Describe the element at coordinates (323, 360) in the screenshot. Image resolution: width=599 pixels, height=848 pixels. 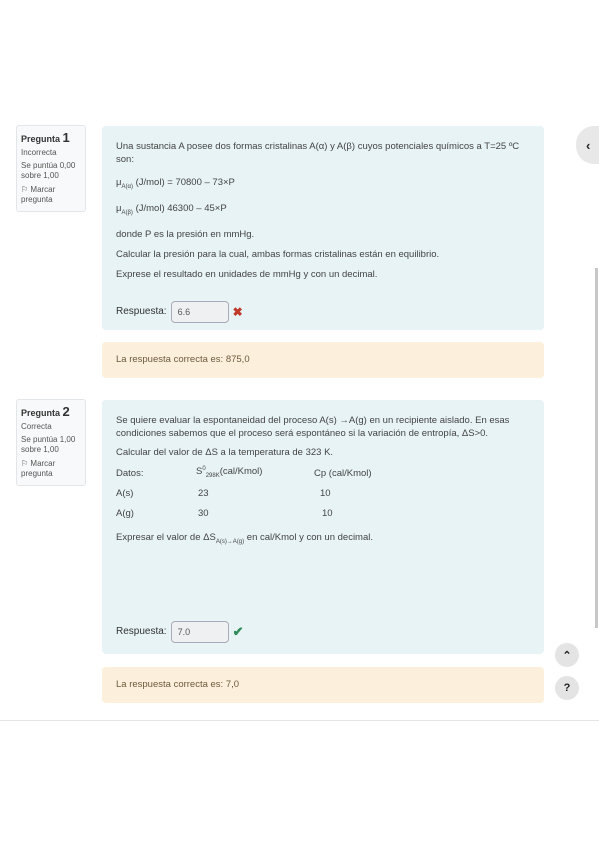
I see `question-1-feedback: La respuesta correcta es: 875,0` at that location.